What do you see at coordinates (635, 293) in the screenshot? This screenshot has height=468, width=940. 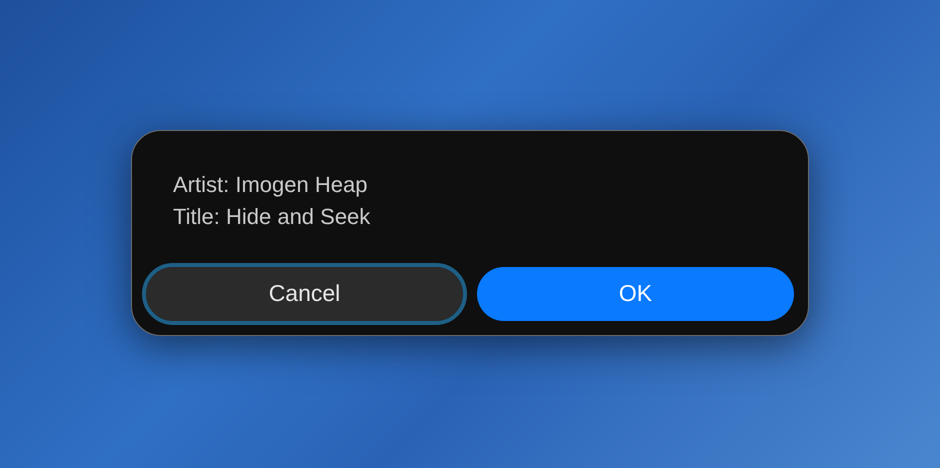 I see `ok-button: OK` at bounding box center [635, 293].